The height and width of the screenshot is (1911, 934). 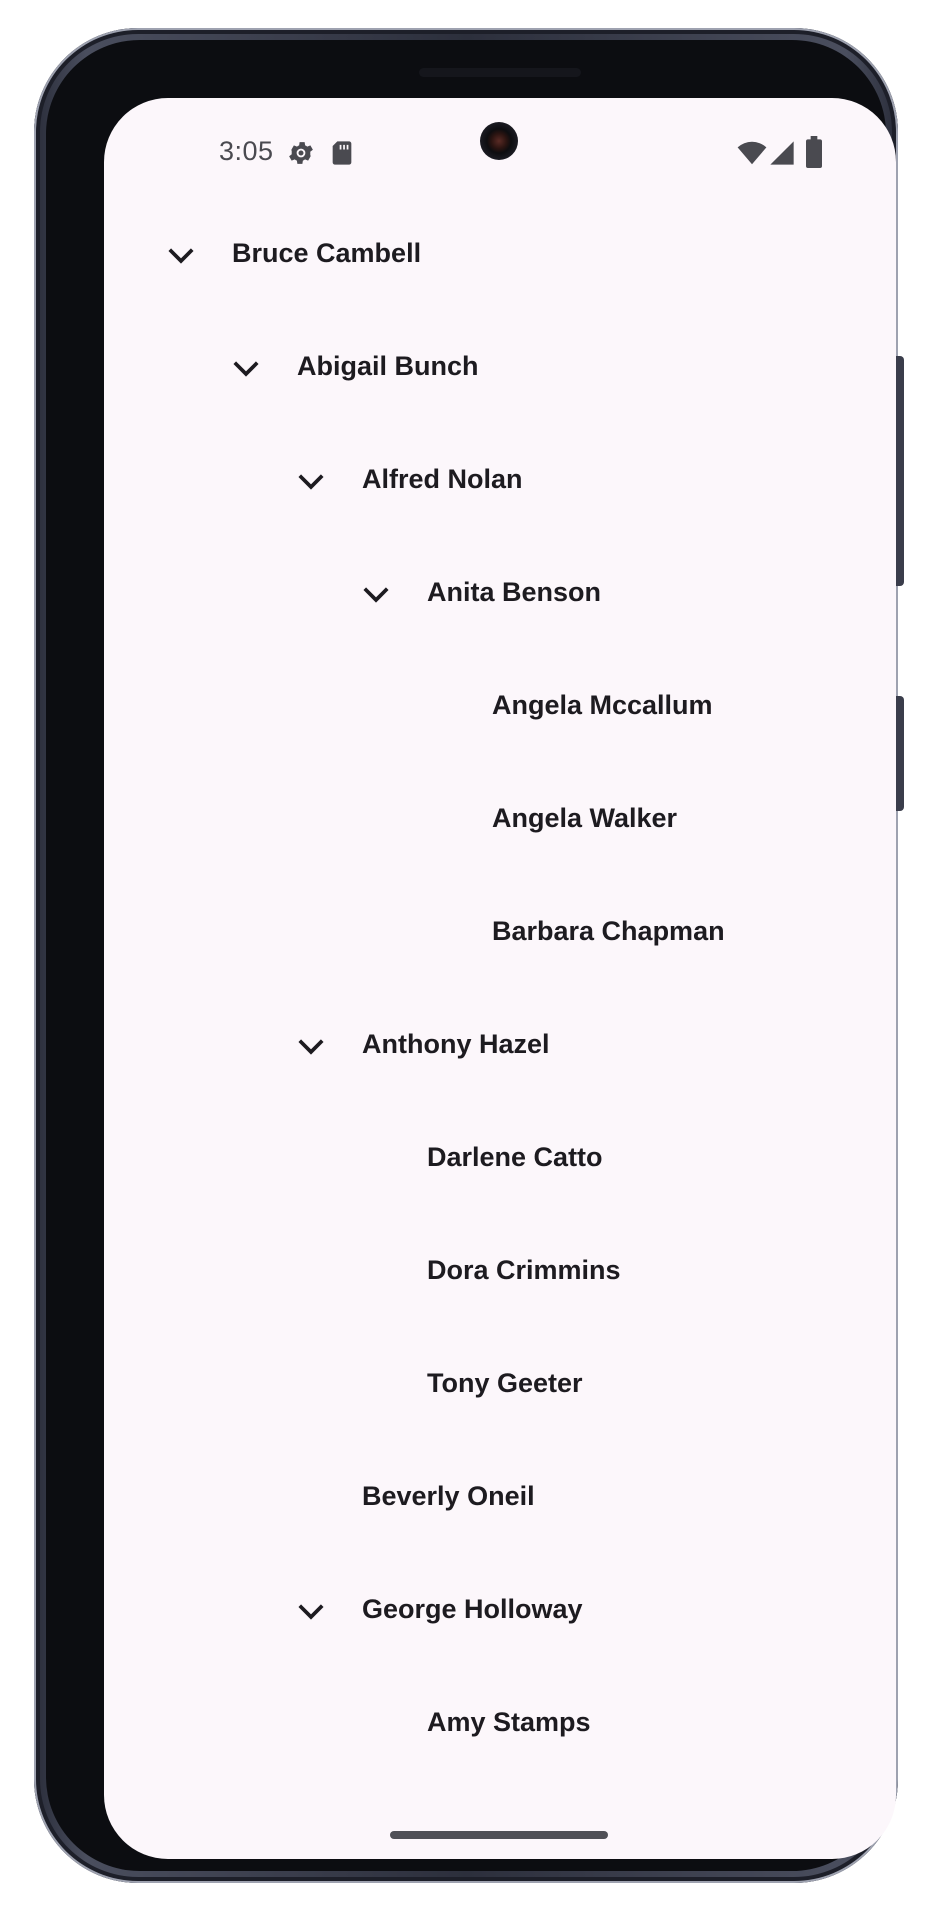 What do you see at coordinates (900, 471) in the screenshot?
I see `power-button` at bounding box center [900, 471].